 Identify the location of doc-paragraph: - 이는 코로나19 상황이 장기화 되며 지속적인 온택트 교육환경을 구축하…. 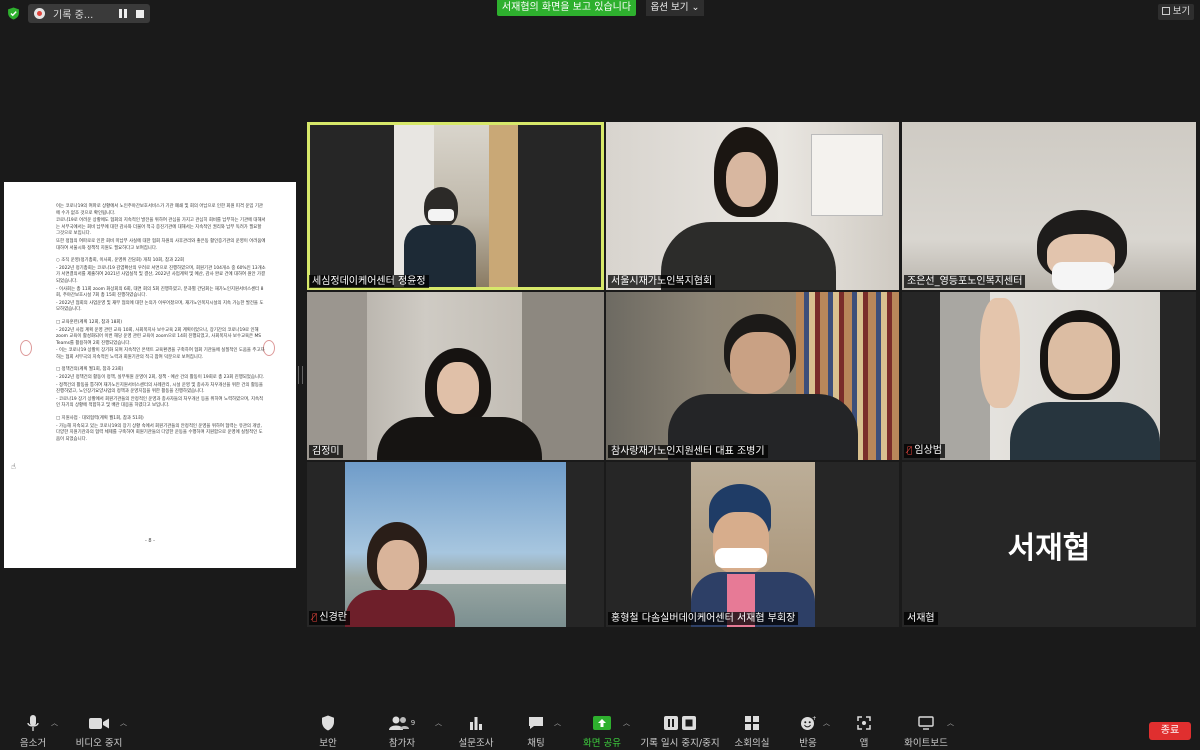
(160, 354).